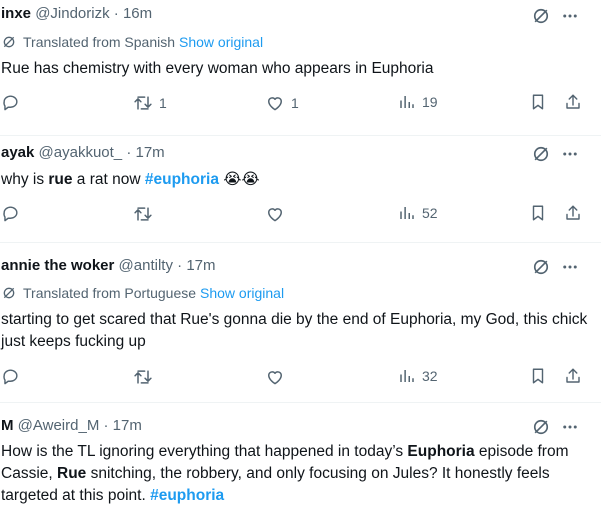 The height and width of the screenshot is (525, 601). What do you see at coordinates (72, 473) in the screenshot?
I see `keyword-rue: Rue` at bounding box center [72, 473].